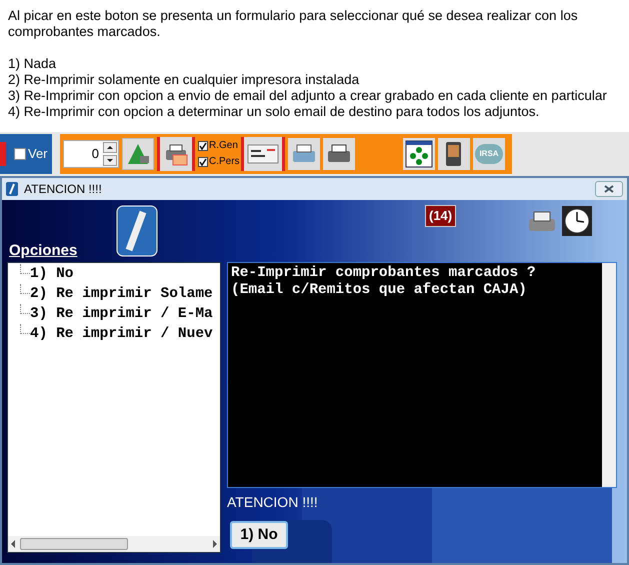  I want to click on close-button, so click(609, 189).